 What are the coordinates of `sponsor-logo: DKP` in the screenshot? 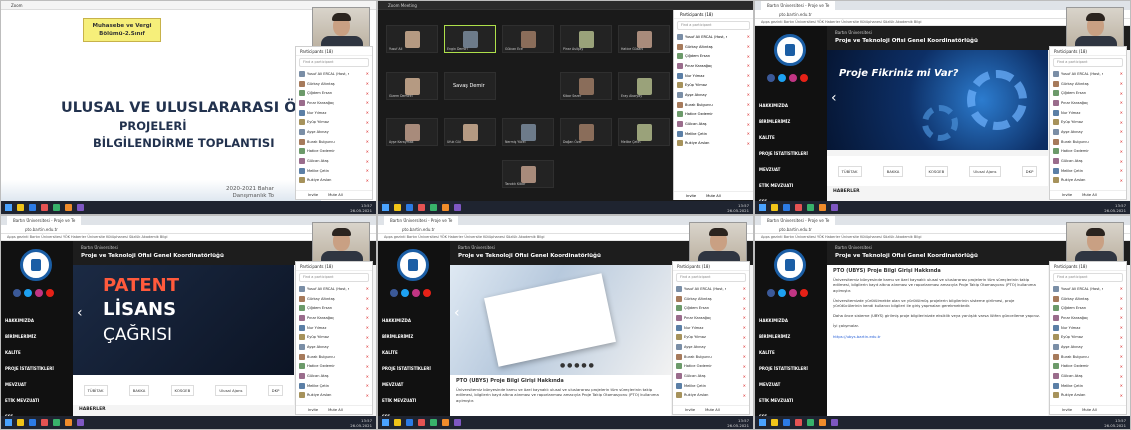 It's located at (1029, 171).